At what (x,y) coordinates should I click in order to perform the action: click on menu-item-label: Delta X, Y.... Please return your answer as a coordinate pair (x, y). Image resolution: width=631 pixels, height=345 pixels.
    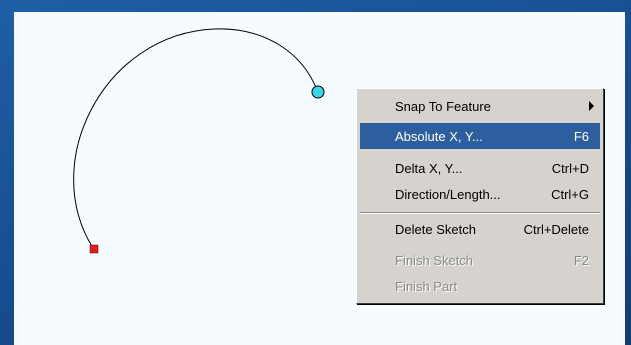
    Looking at the image, I should click on (429, 168).